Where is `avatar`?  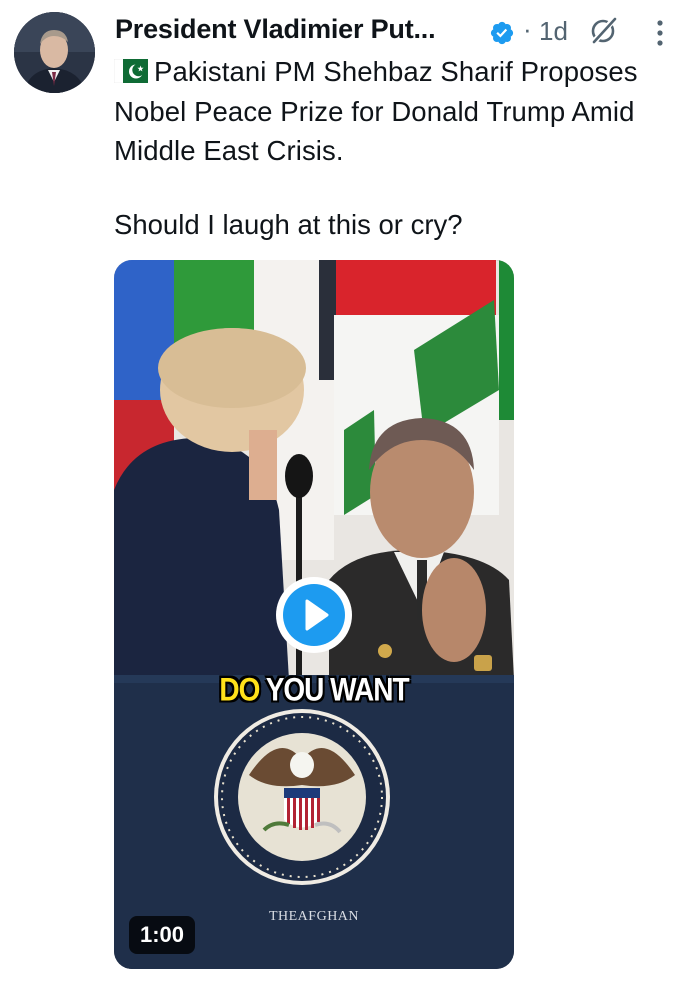 avatar is located at coordinates (54, 52).